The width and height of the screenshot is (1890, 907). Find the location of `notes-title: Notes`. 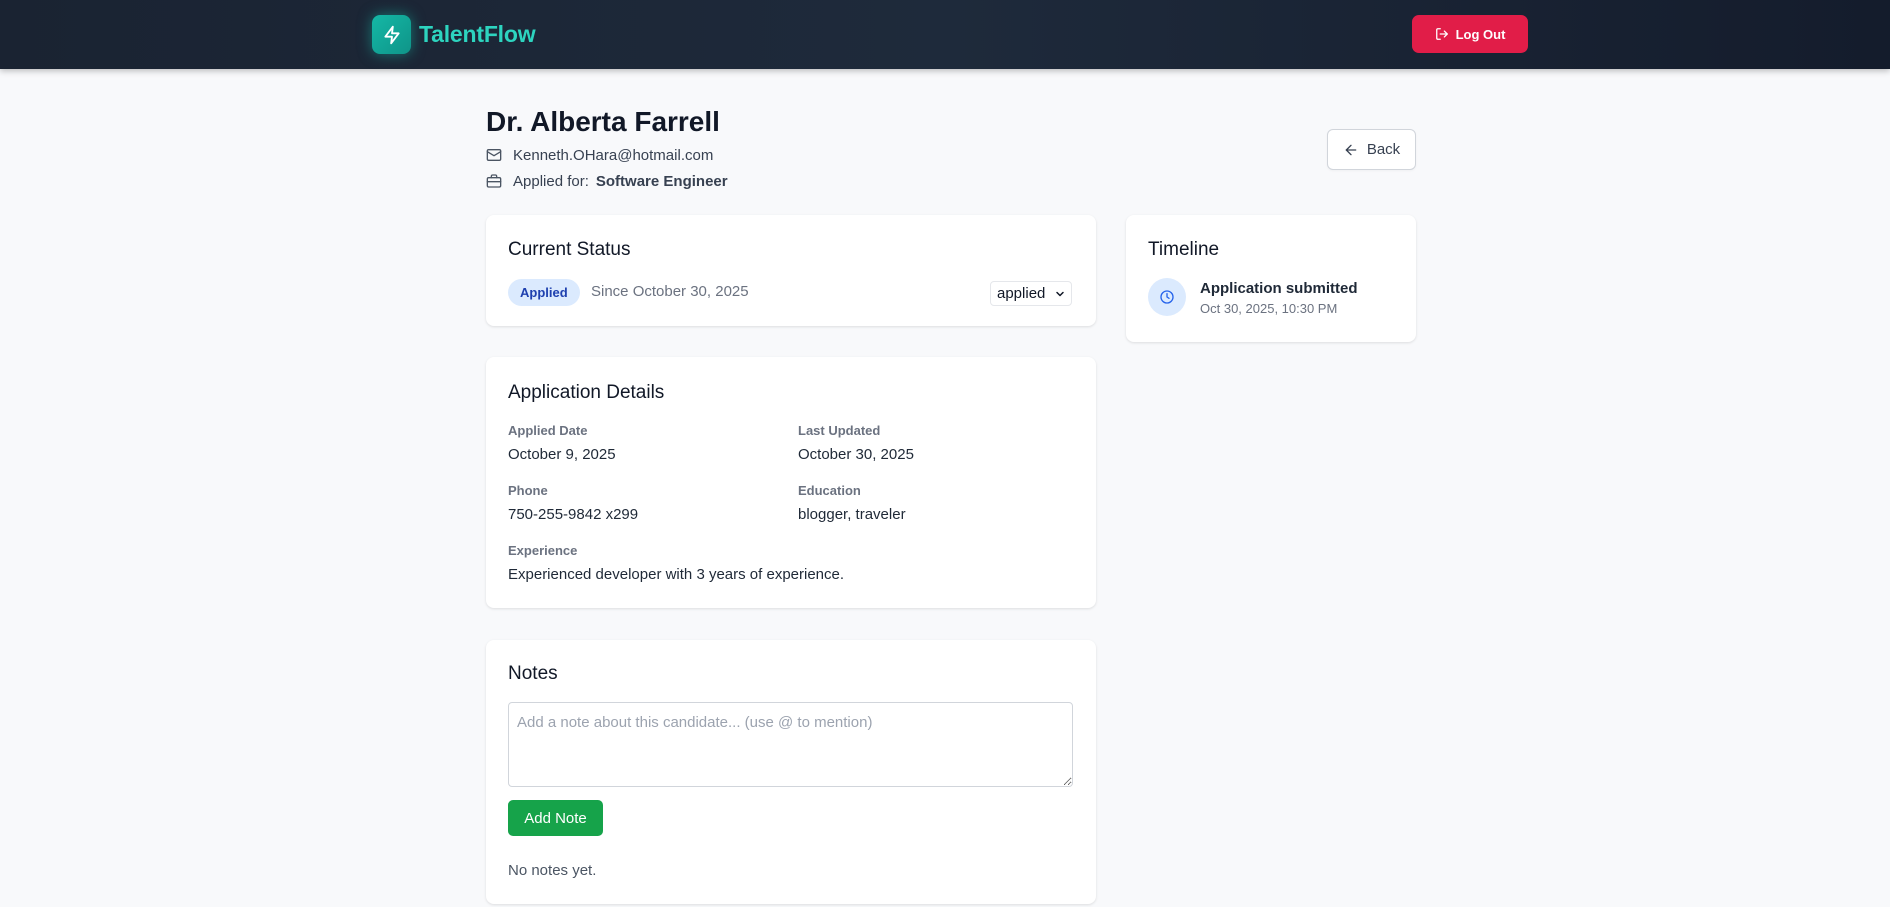

notes-title: Notes is located at coordinates (533, 673).